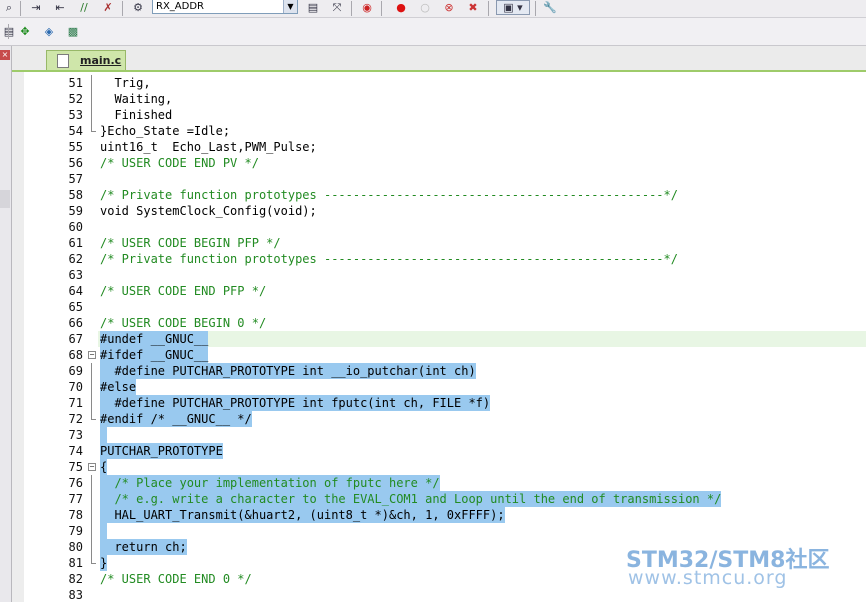 Image resolution: width=866 pixels, height=603 pixels. What do you see at coordinates (183, 291) in the screenshot?
I see `code-text: /* USER CODE END PFP */` at bounding box center [183, 291].